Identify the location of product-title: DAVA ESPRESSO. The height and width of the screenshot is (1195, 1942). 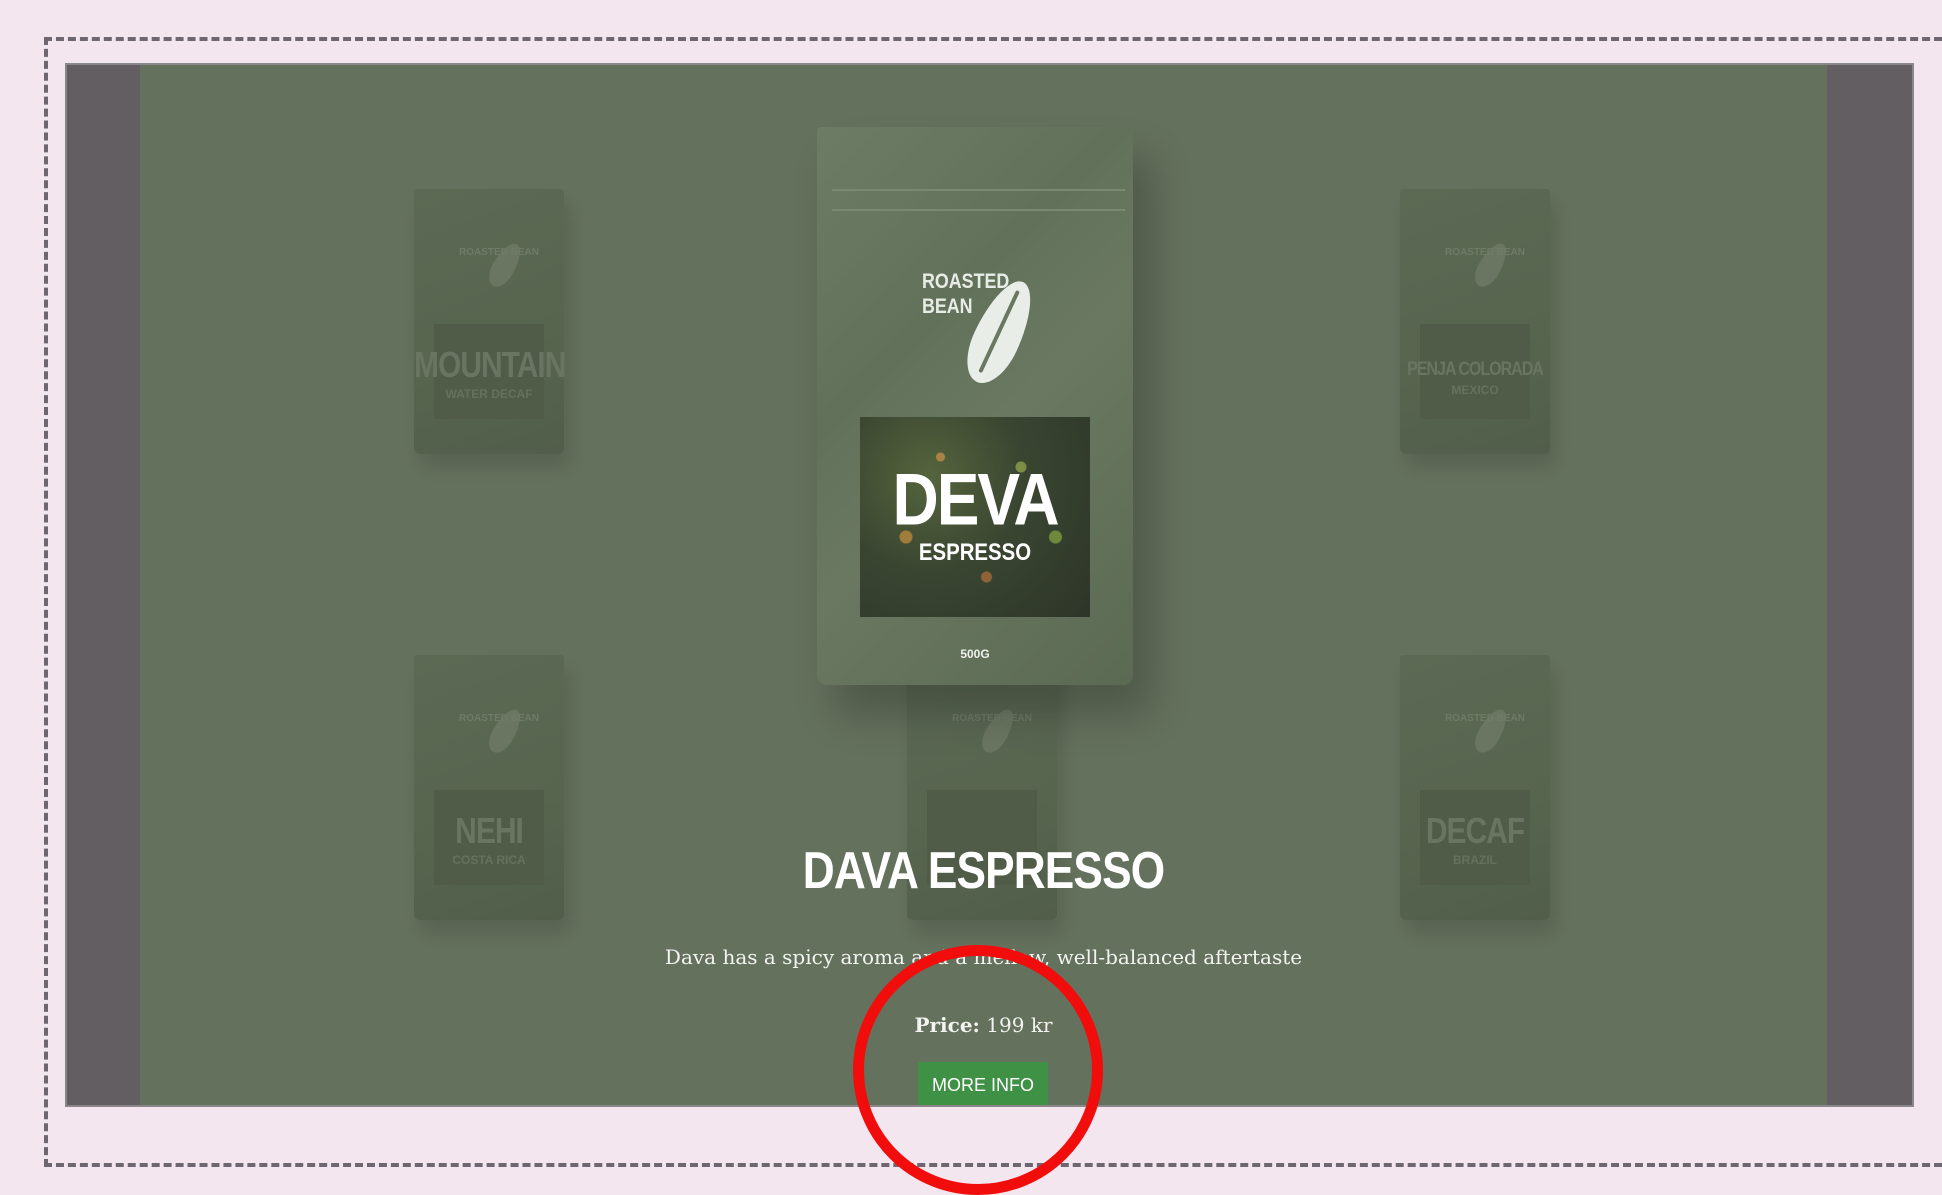
(983, 871).